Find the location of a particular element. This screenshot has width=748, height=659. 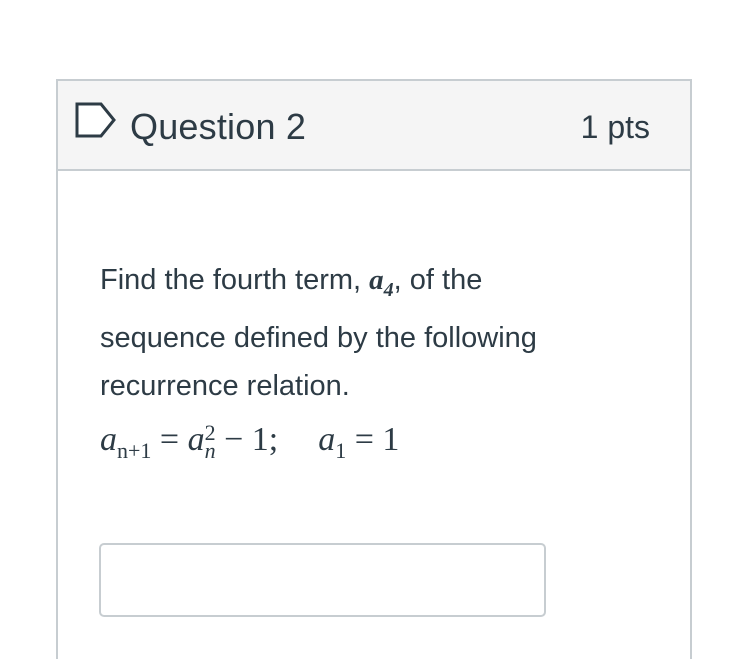

eq-equals: = is located at coordinates (169, 439).